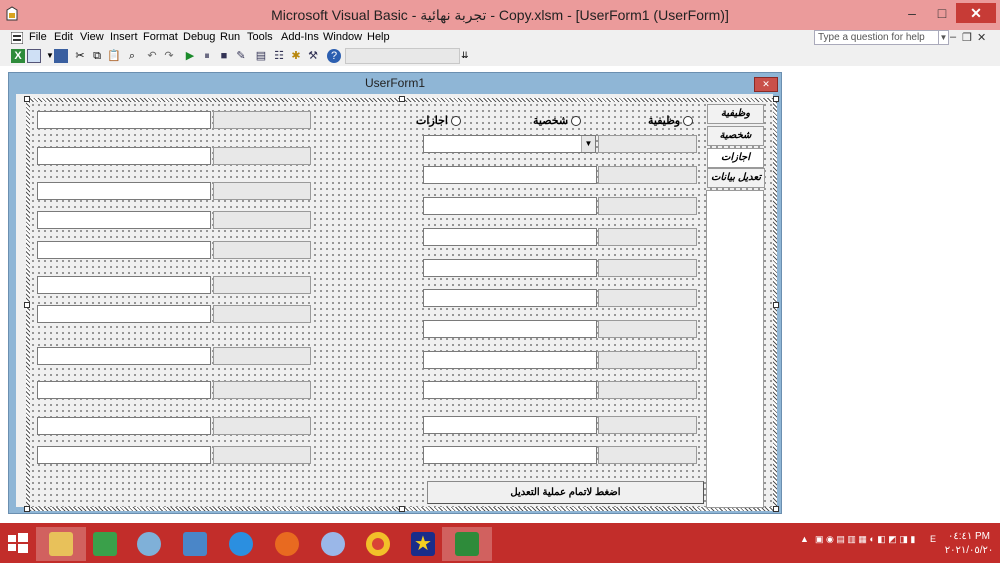  Describe the element at coordinates (912, 13) in the screenshot. I see `minimize-button: –` at that location.